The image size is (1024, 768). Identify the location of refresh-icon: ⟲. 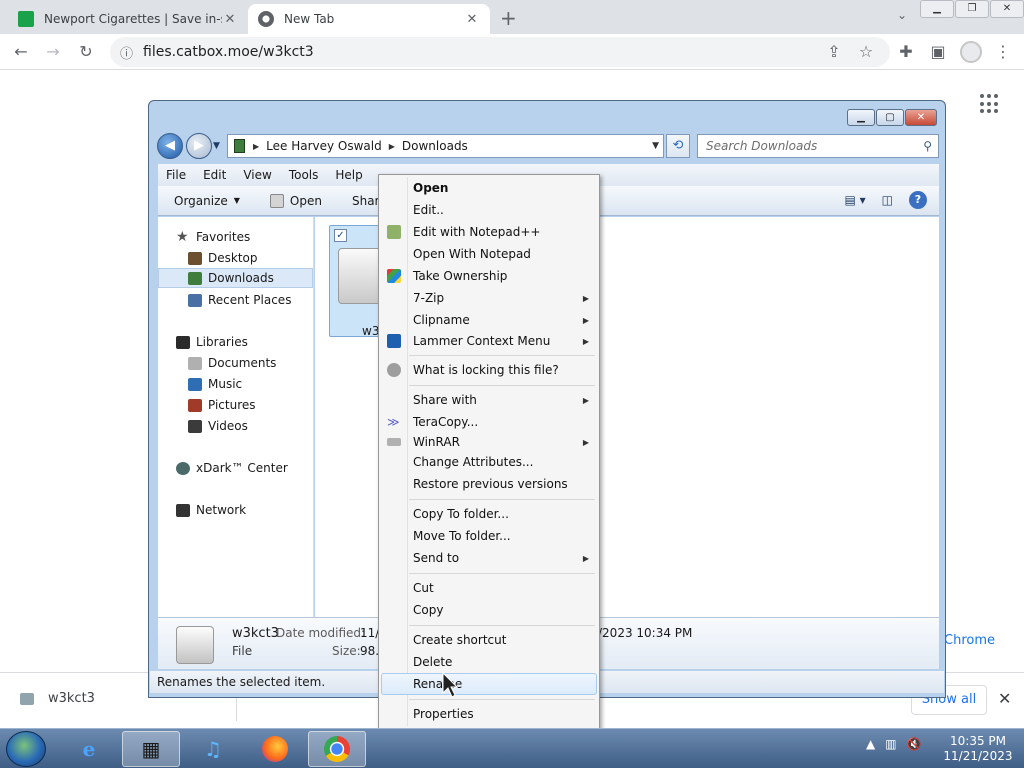
(678, 146).